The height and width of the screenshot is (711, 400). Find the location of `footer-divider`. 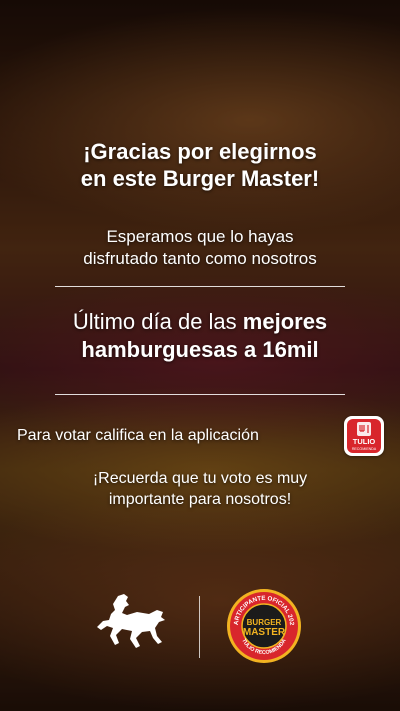

footer-divider is located at coordinates (199, 627).